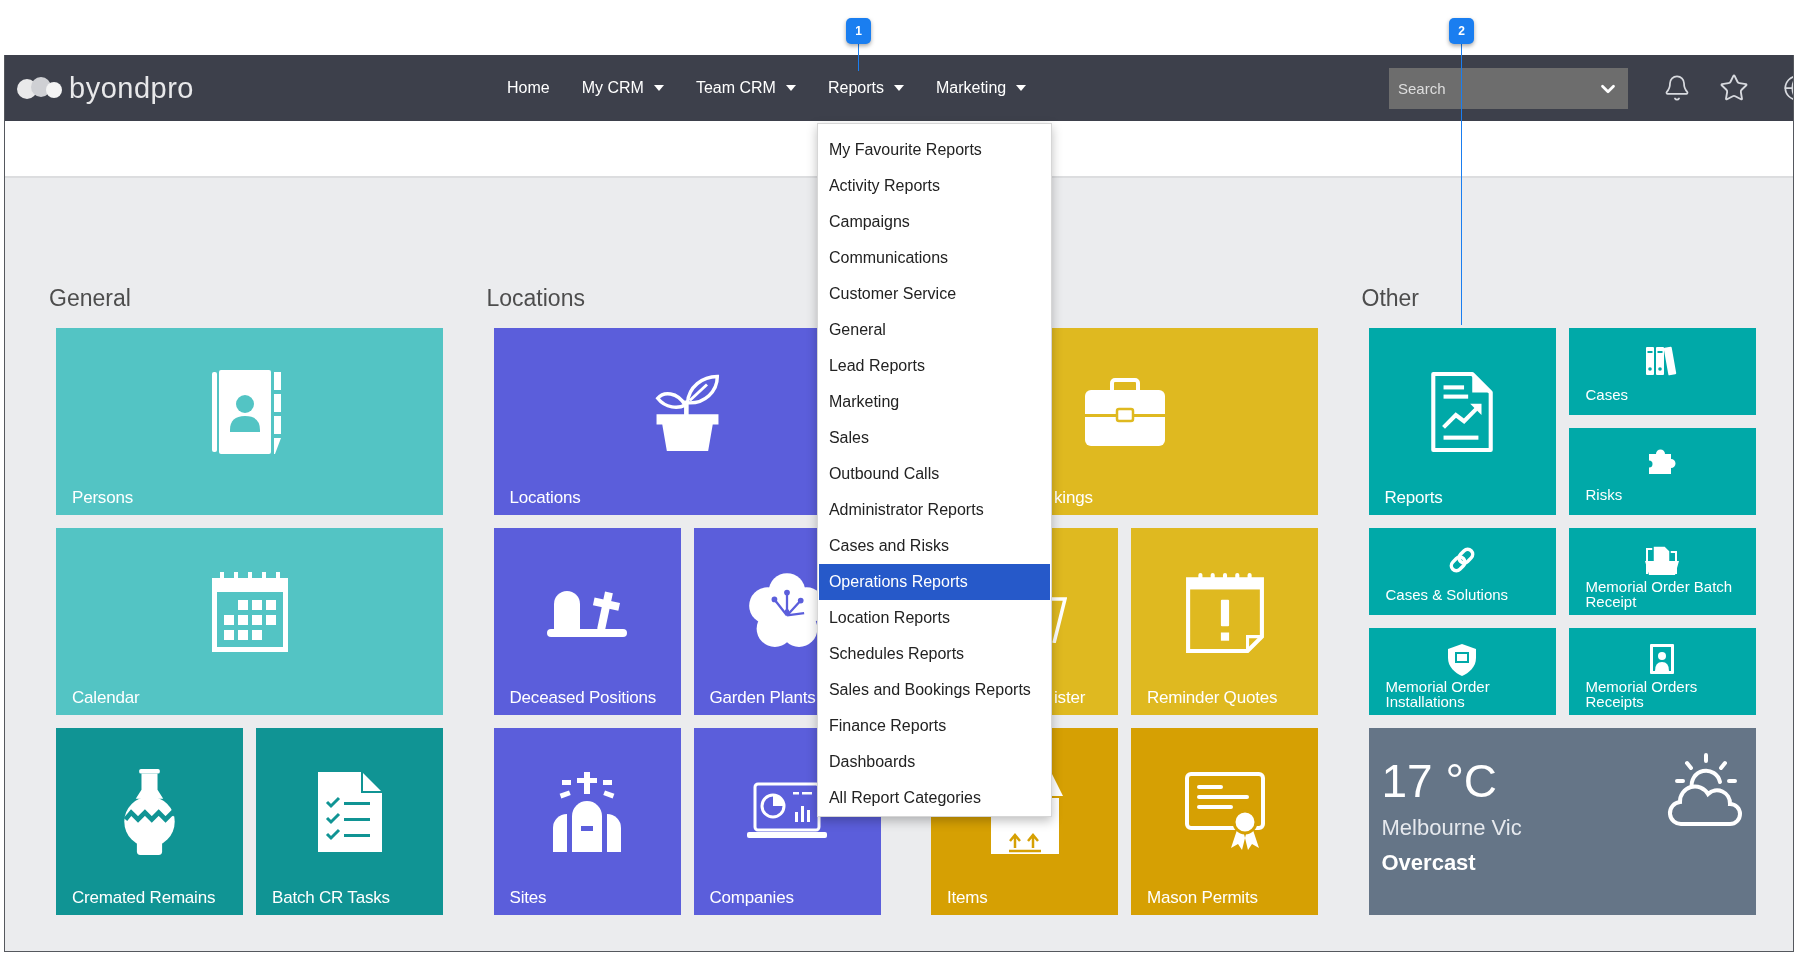 Image resolution: width=1800 pixels, height=955 pixels. I want to click on app-tile: Cremated Remains, so click(149, 821).